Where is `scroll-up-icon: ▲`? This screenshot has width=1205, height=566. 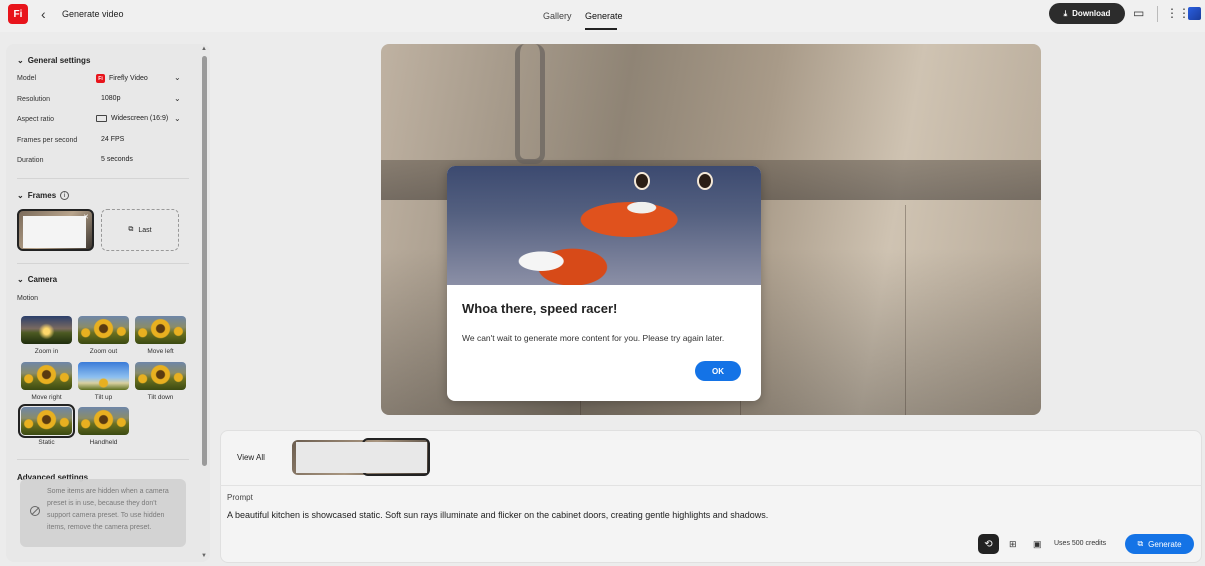
scroll-up-icon: ▲ is located at coordinates (204, 49).